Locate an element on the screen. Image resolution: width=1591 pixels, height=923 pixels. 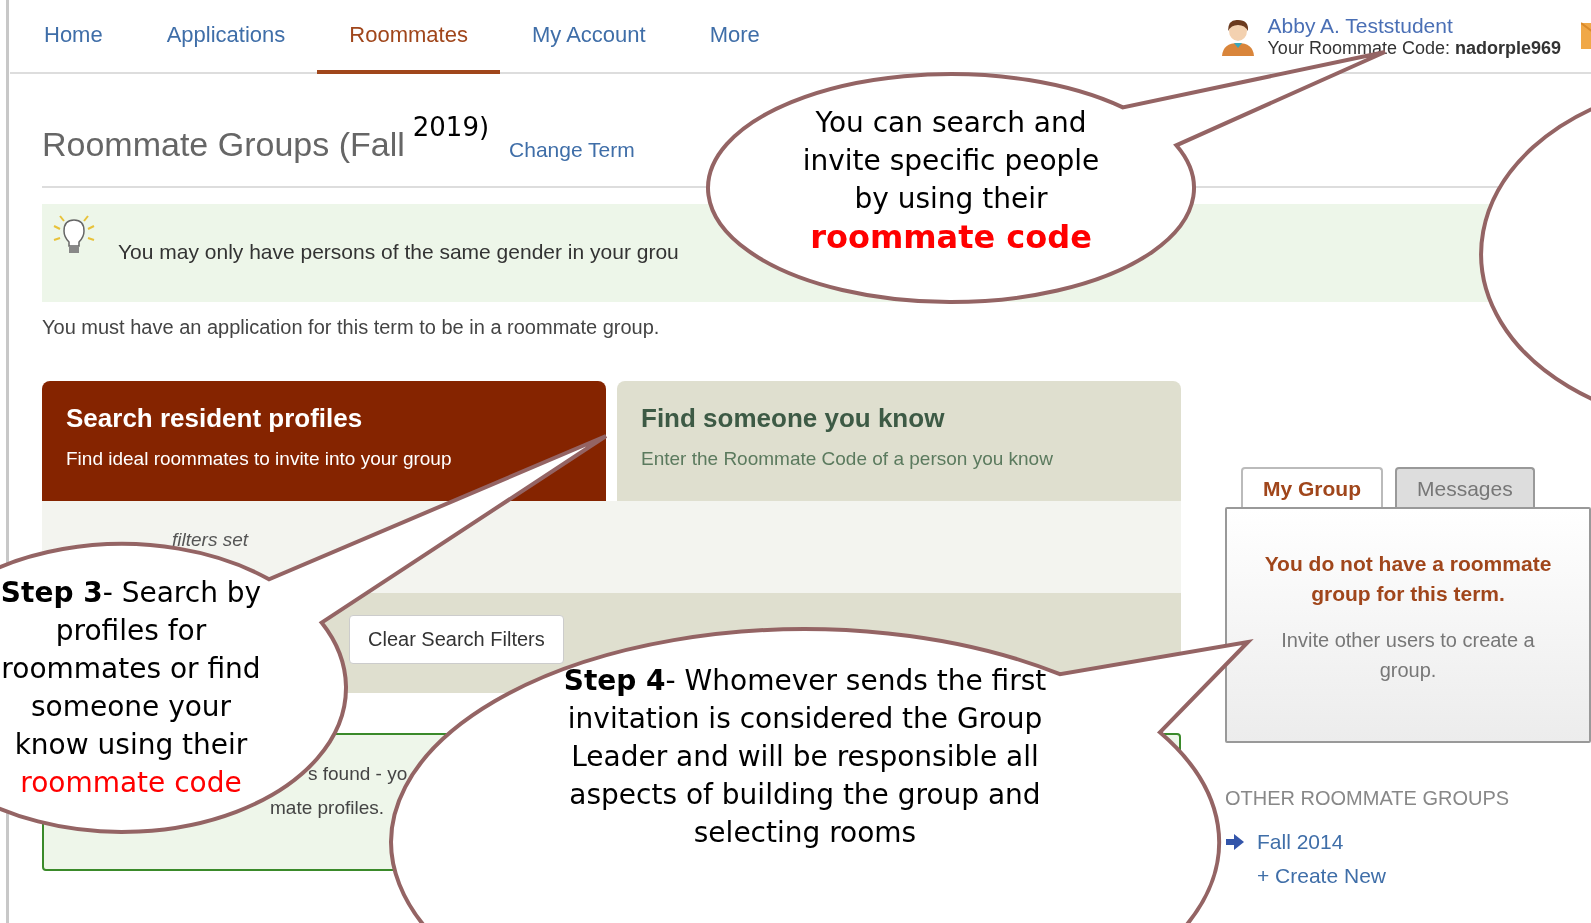
callout-text: Step 4- Whomever sends the first invitation is considered the Group Leader and will be responsible all aspects of building the group and selecting rooms is located at coordinates (805, 757).